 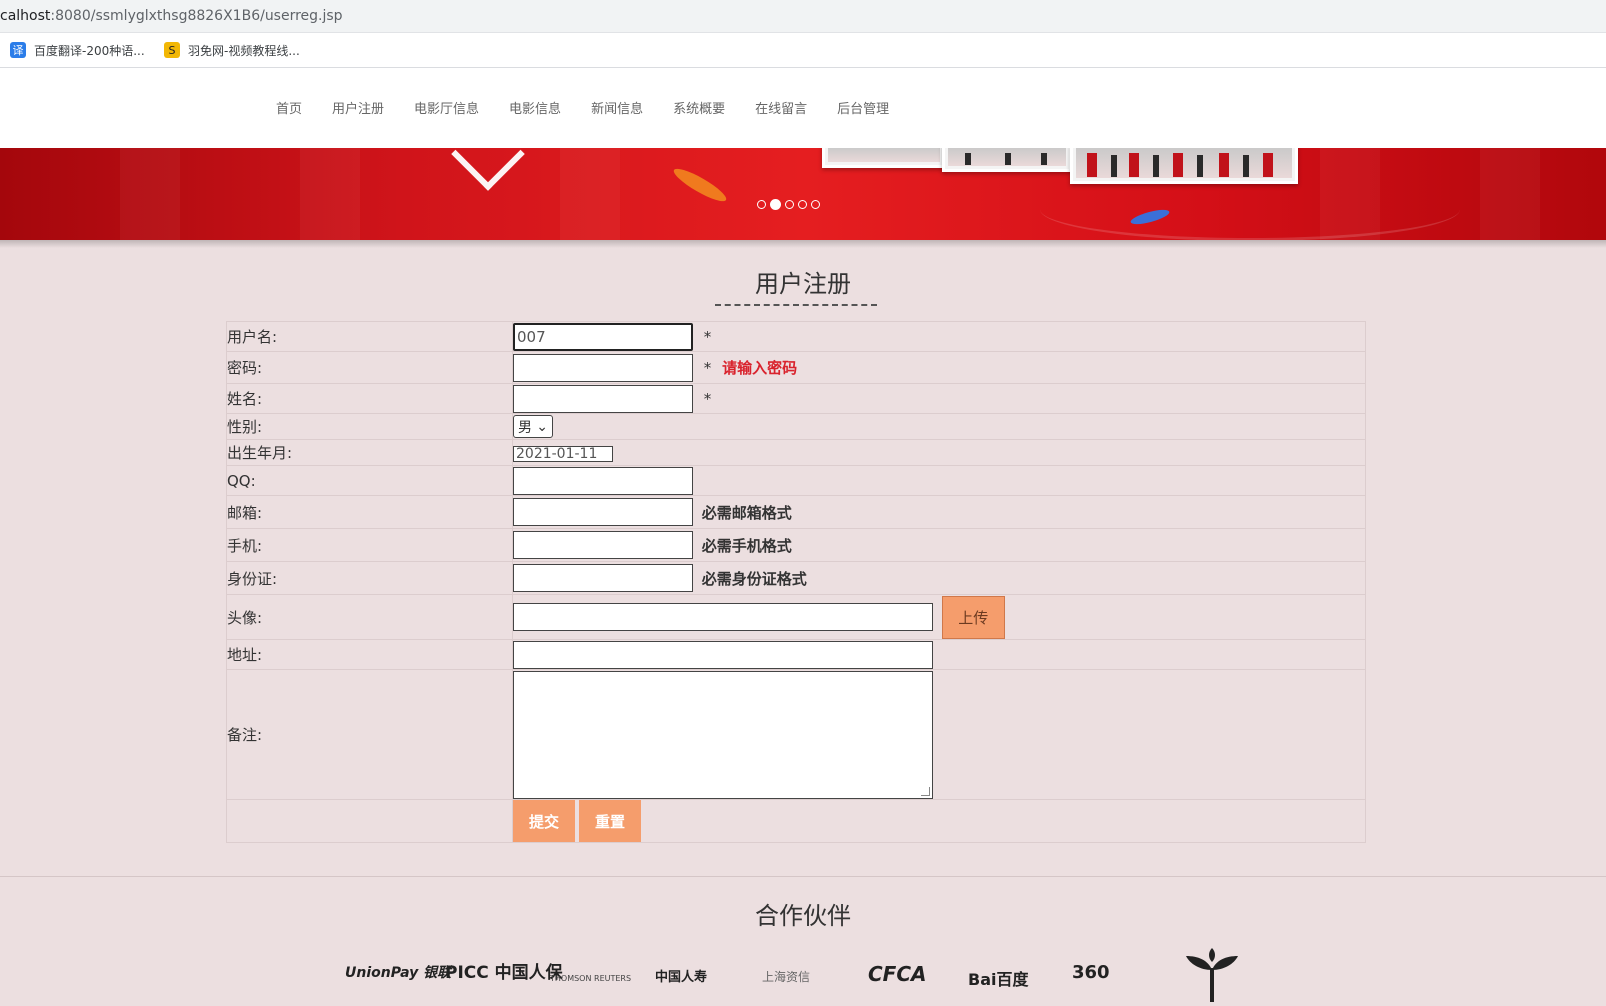 What do you see at coordinates (369, 367) in the screenshot?
I see `password-label: 密码:` at bounding box center [369, 367].